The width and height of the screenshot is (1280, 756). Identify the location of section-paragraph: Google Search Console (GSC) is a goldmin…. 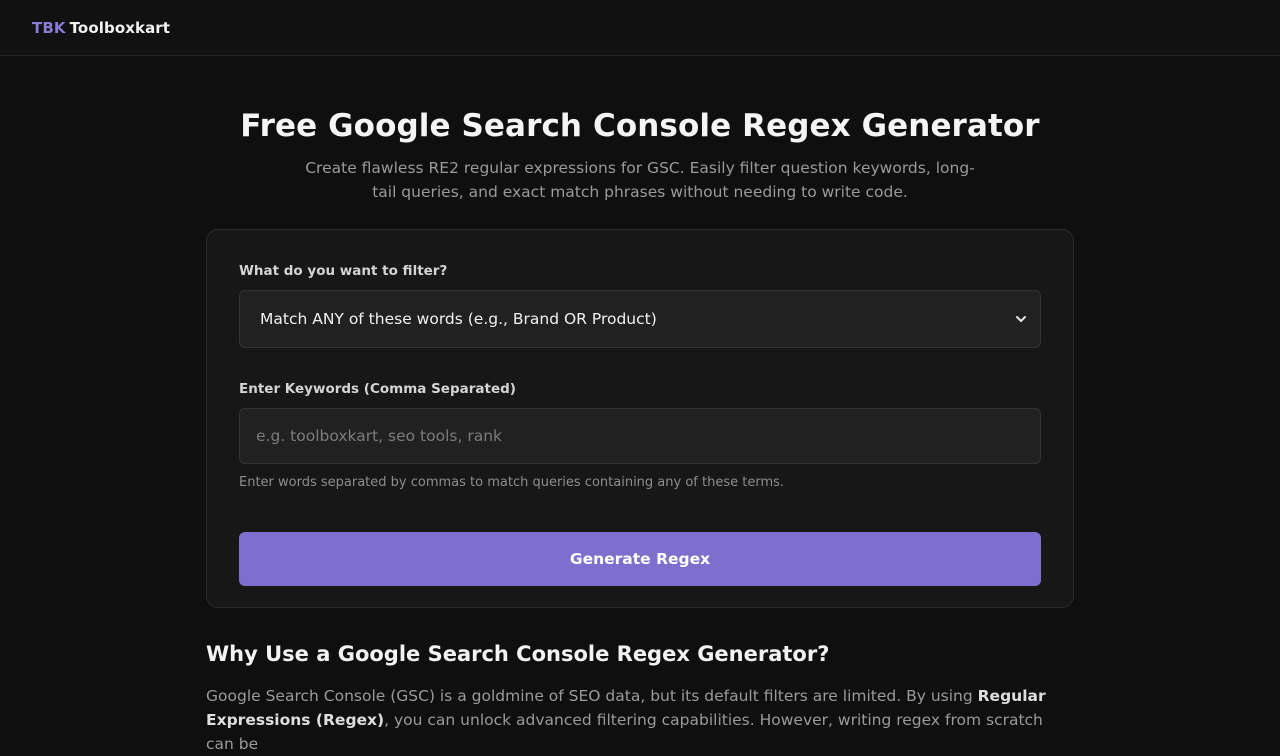
(640, 720).